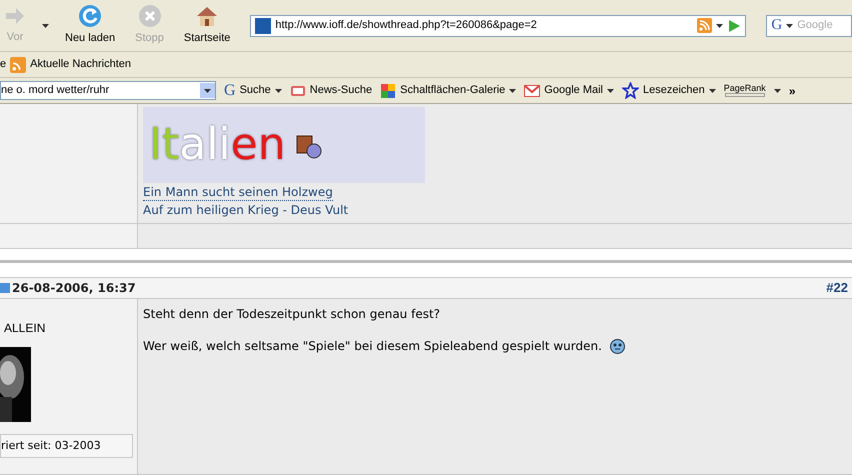 The height and width of the screenshot is (475, 852). I want to click on bookmark-link: Aktuelle Nachrichten, so click(81, 64).